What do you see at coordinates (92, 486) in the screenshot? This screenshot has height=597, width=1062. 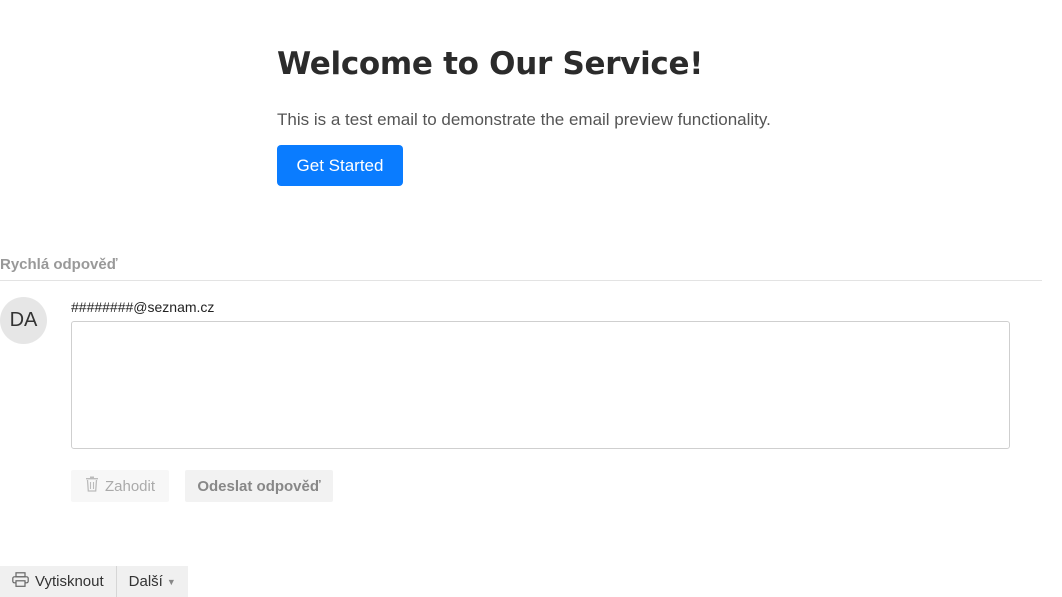 I see `trash-icon` at bounding box center [92, 486].